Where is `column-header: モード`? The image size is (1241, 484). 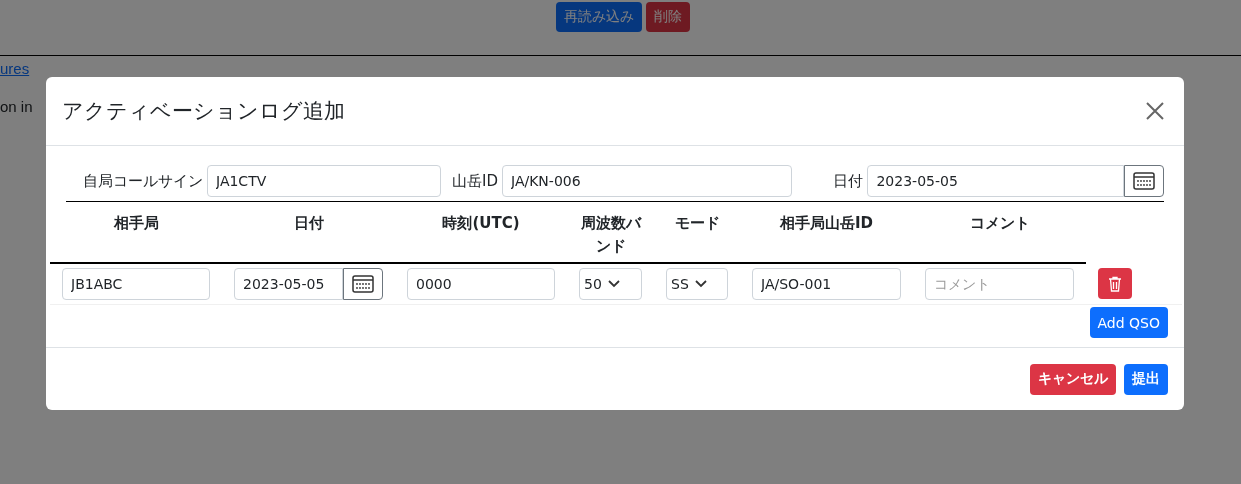
column-header: モード is located at coordinates (697, 223).